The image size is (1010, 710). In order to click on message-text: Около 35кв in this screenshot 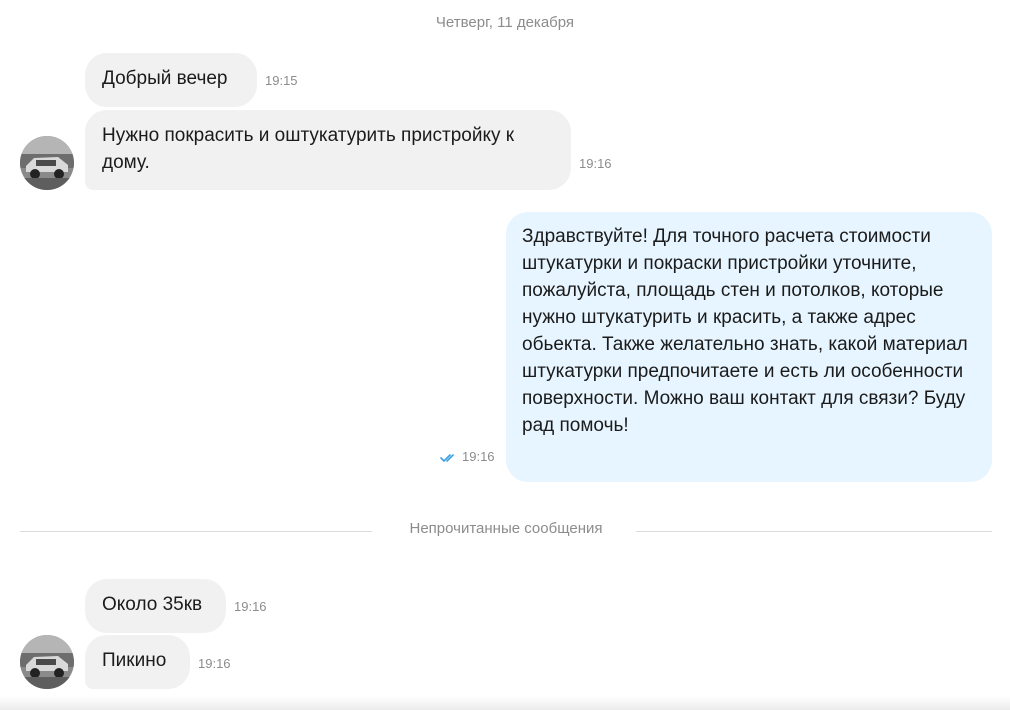, I will do `click(152, 604)`.